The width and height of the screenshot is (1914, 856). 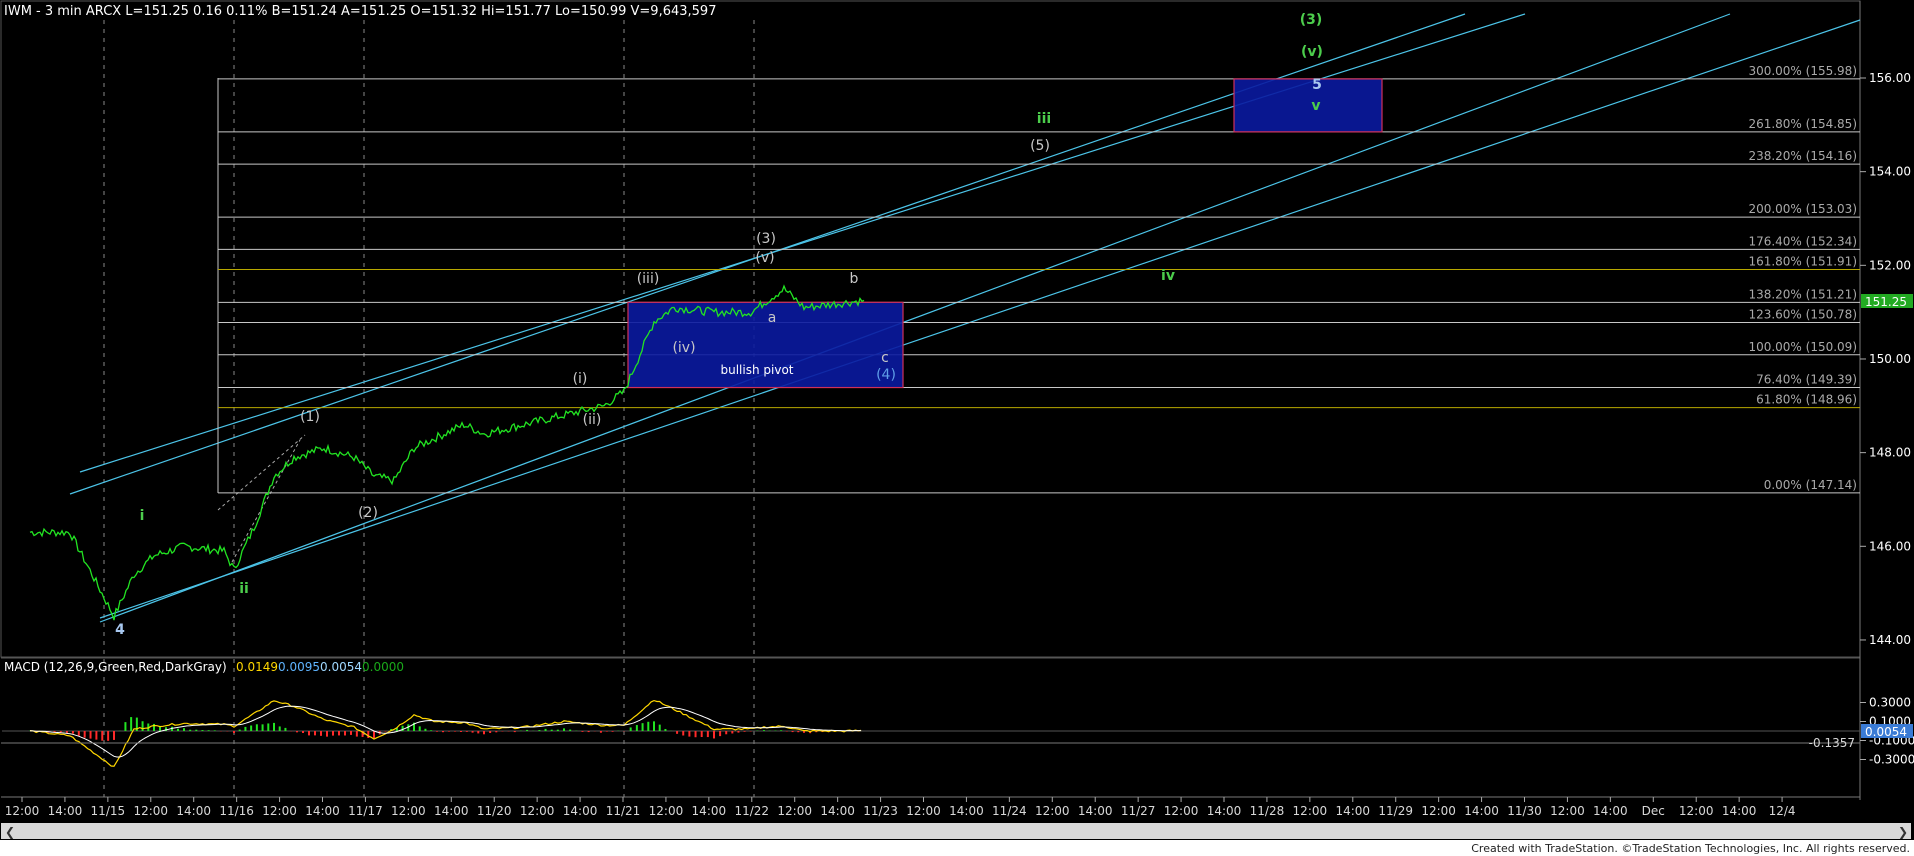 I want to click on price-tick-label-2: 152.00, so click(x=1890, y=265).